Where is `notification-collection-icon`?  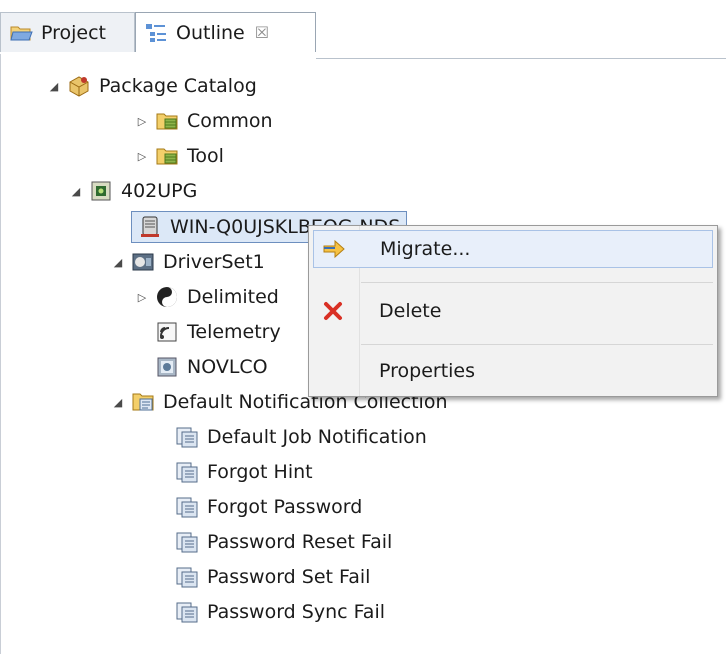 notification-collection-icon is located at coordinates (143, 402).